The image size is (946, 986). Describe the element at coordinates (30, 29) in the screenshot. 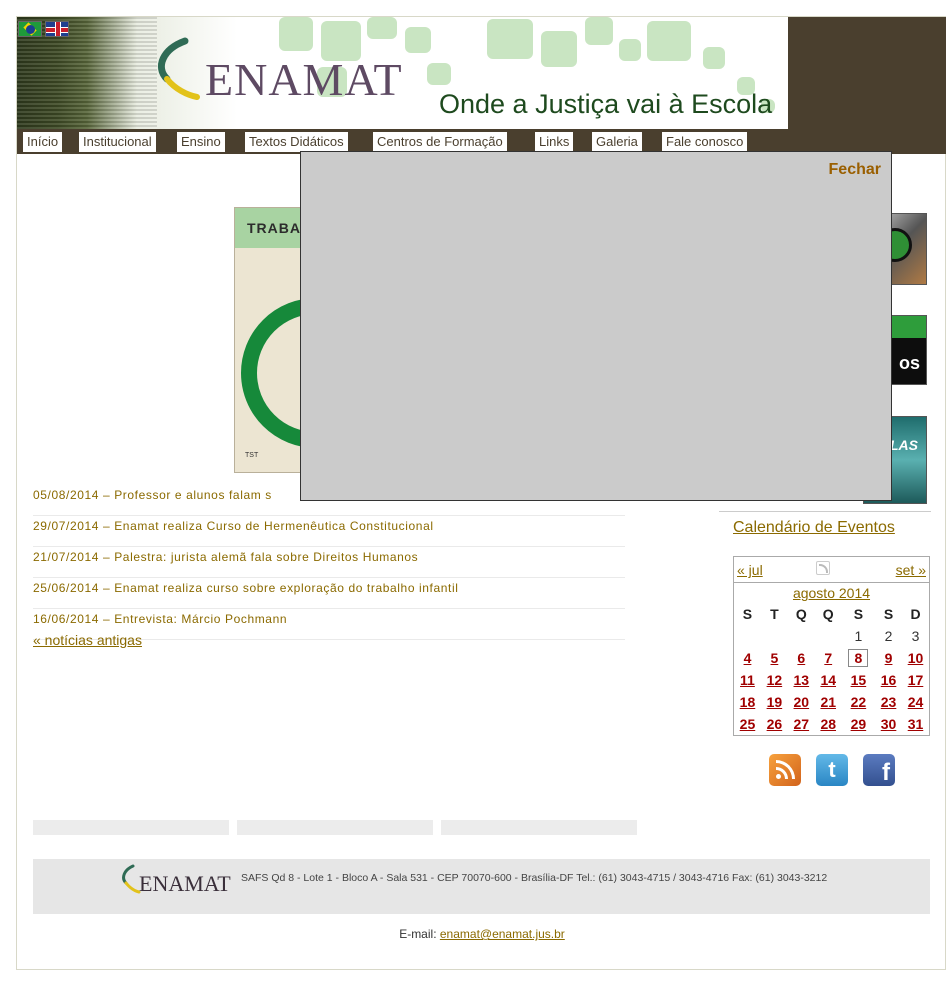

I see `flag-brazil-icon` at that location.